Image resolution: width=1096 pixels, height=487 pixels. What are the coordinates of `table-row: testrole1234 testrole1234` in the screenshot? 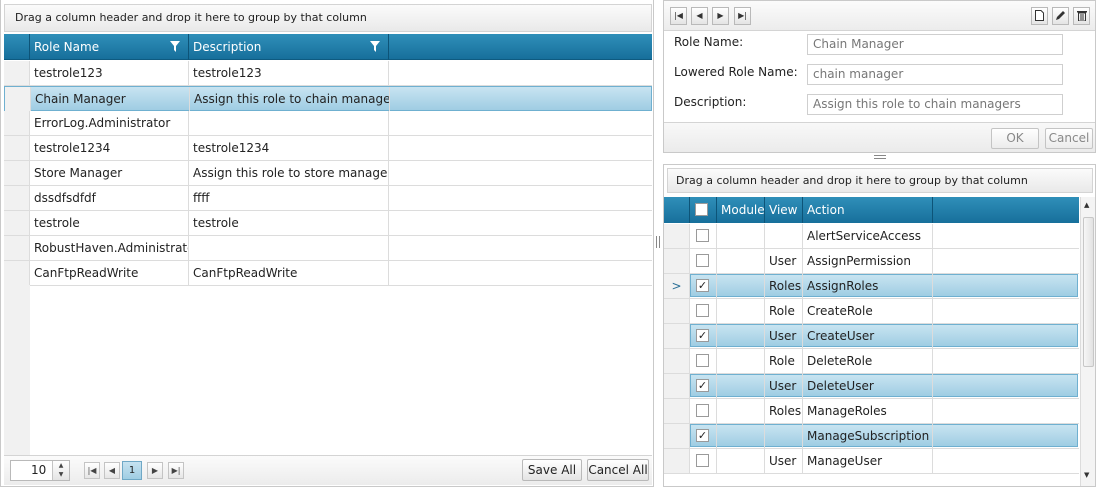 It's located at (328, 148).